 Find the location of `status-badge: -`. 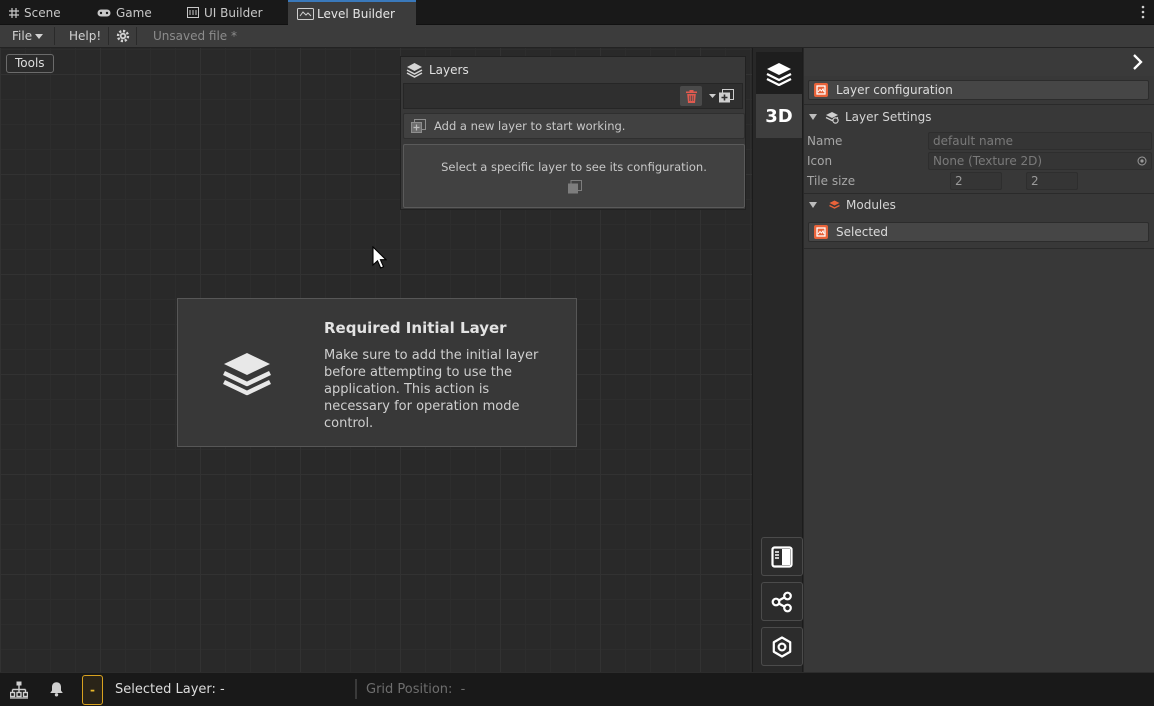

status-badge: - is located at coordinates (92, 690).